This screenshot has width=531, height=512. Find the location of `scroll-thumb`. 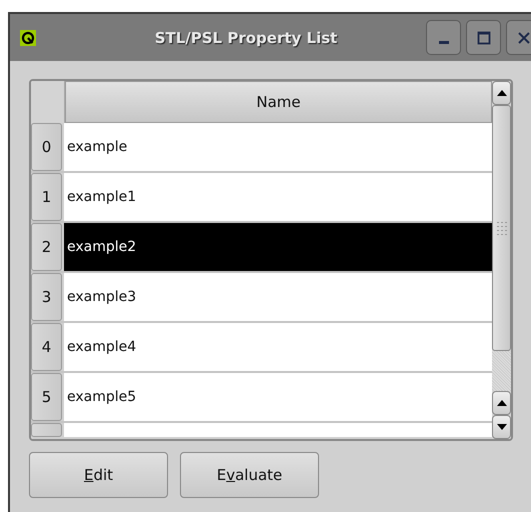

scroll-thumb is located at coordinates (501, 228).